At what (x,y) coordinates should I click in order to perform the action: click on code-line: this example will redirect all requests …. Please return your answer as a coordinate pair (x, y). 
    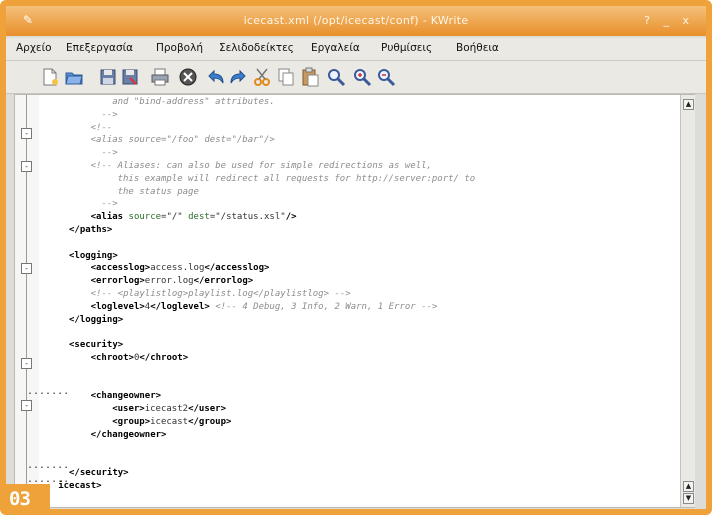
    Looking at the image, I should click on (297, 179).